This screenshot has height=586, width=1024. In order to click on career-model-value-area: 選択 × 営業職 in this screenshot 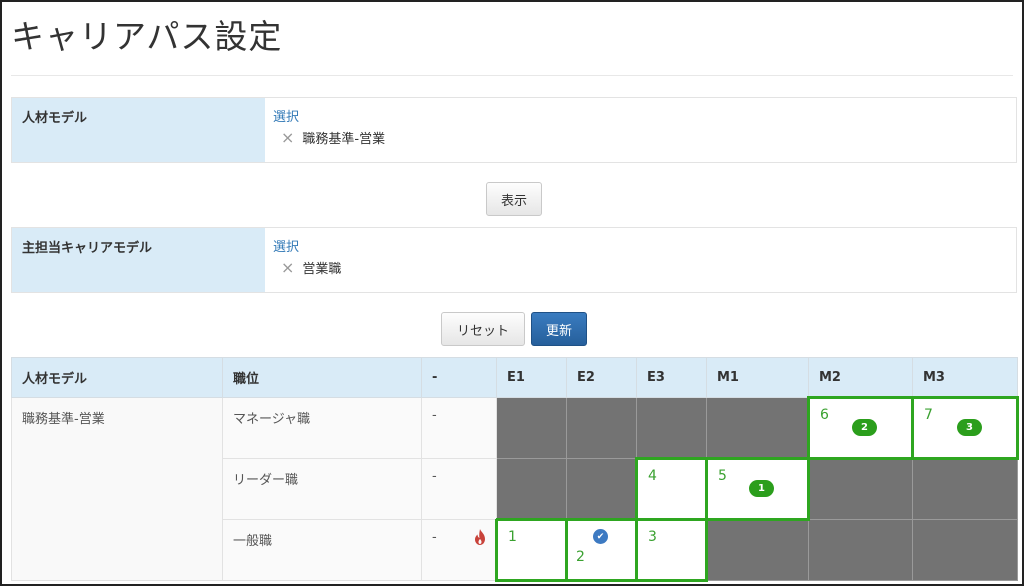, I will do `click(640, 260)`.